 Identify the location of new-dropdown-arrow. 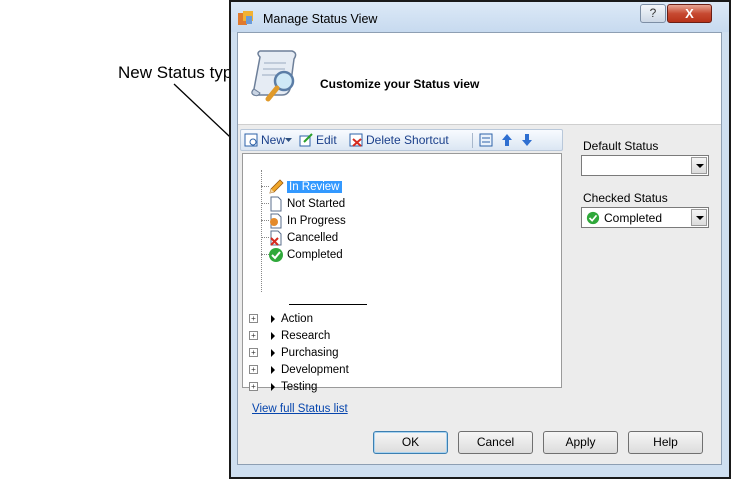
(290, 140).